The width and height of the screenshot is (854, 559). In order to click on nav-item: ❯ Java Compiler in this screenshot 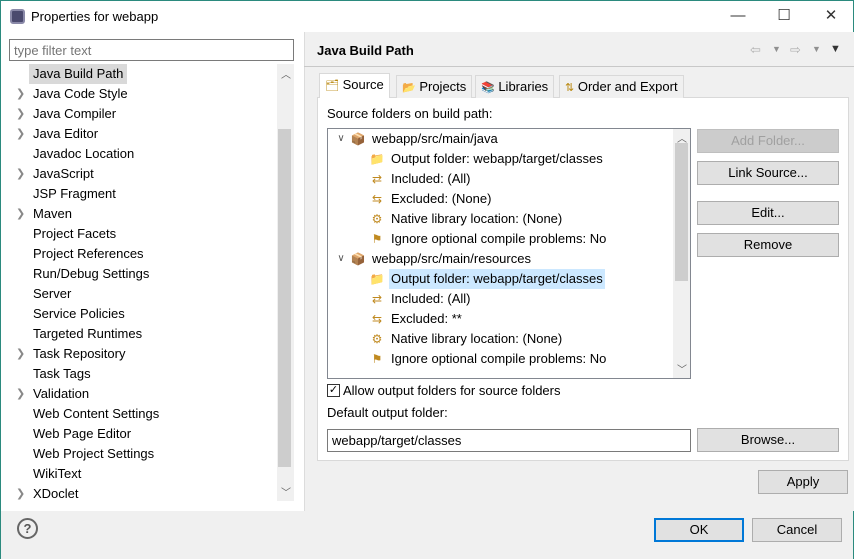, I will do `click(138, 114)`.